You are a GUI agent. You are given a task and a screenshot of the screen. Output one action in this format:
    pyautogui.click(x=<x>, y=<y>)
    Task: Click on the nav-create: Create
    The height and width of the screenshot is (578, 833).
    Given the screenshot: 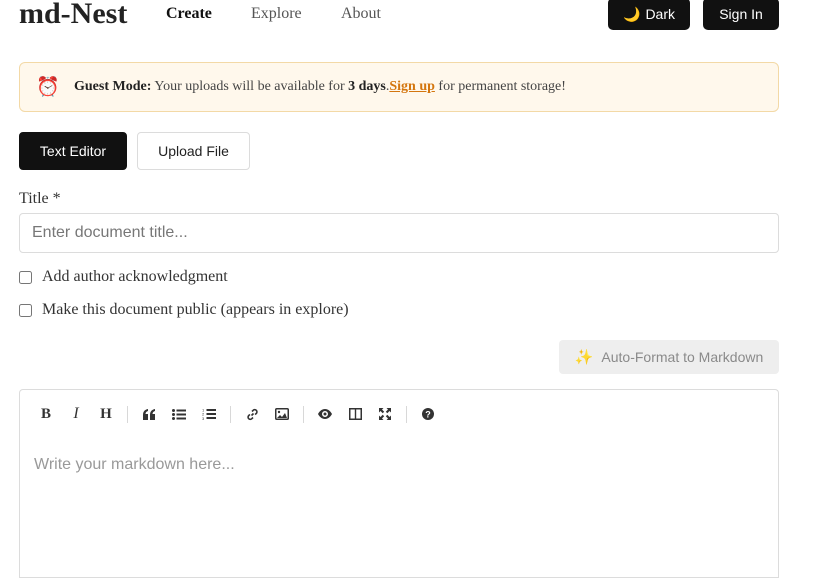 What is the action you would take?
    pyautogui.click(x=189, y=14)
    